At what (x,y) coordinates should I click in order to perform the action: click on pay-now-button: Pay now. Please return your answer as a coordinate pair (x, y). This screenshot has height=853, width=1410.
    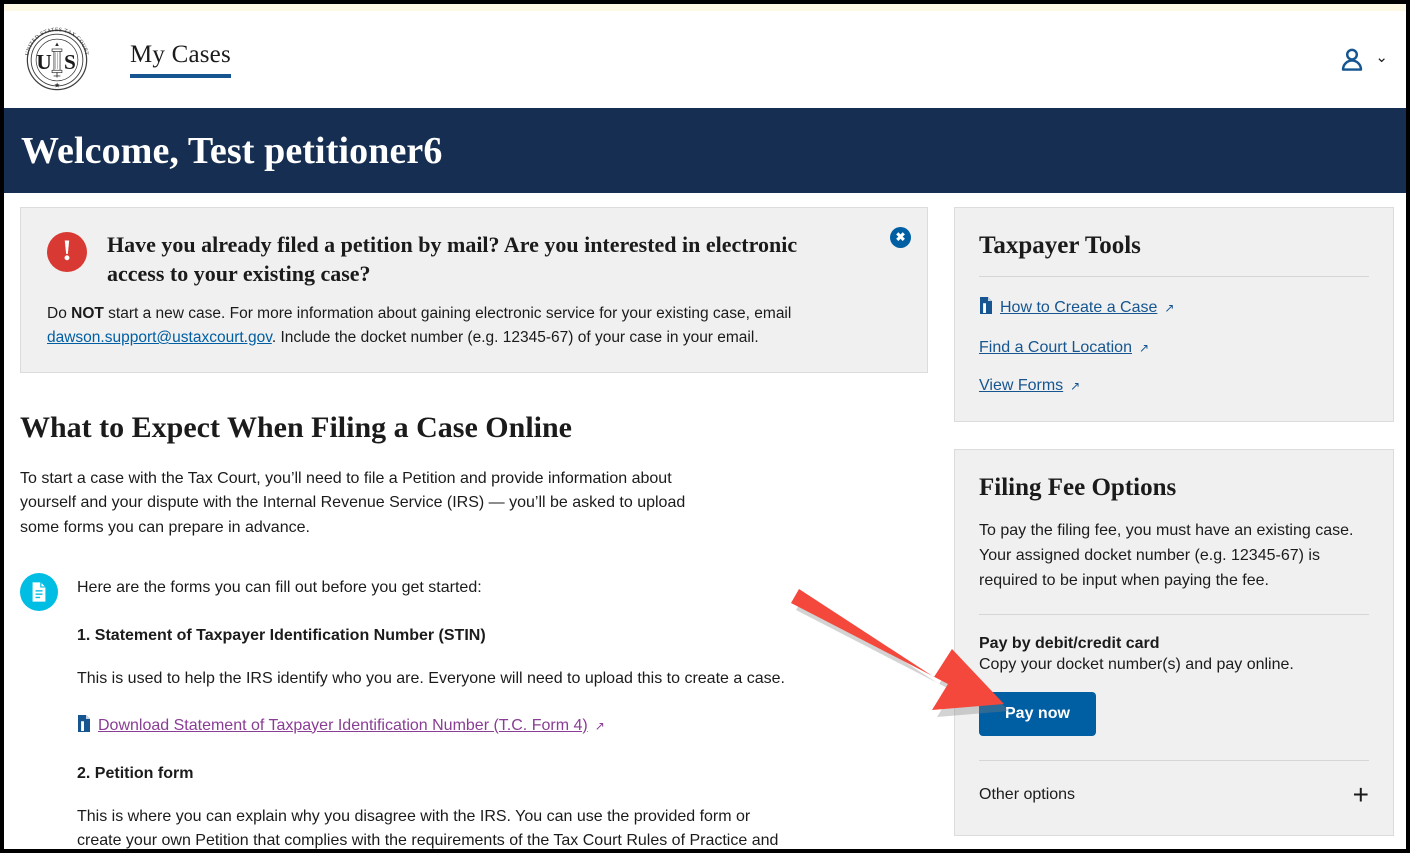
    Looking at the image, I should click on (1037, 713).